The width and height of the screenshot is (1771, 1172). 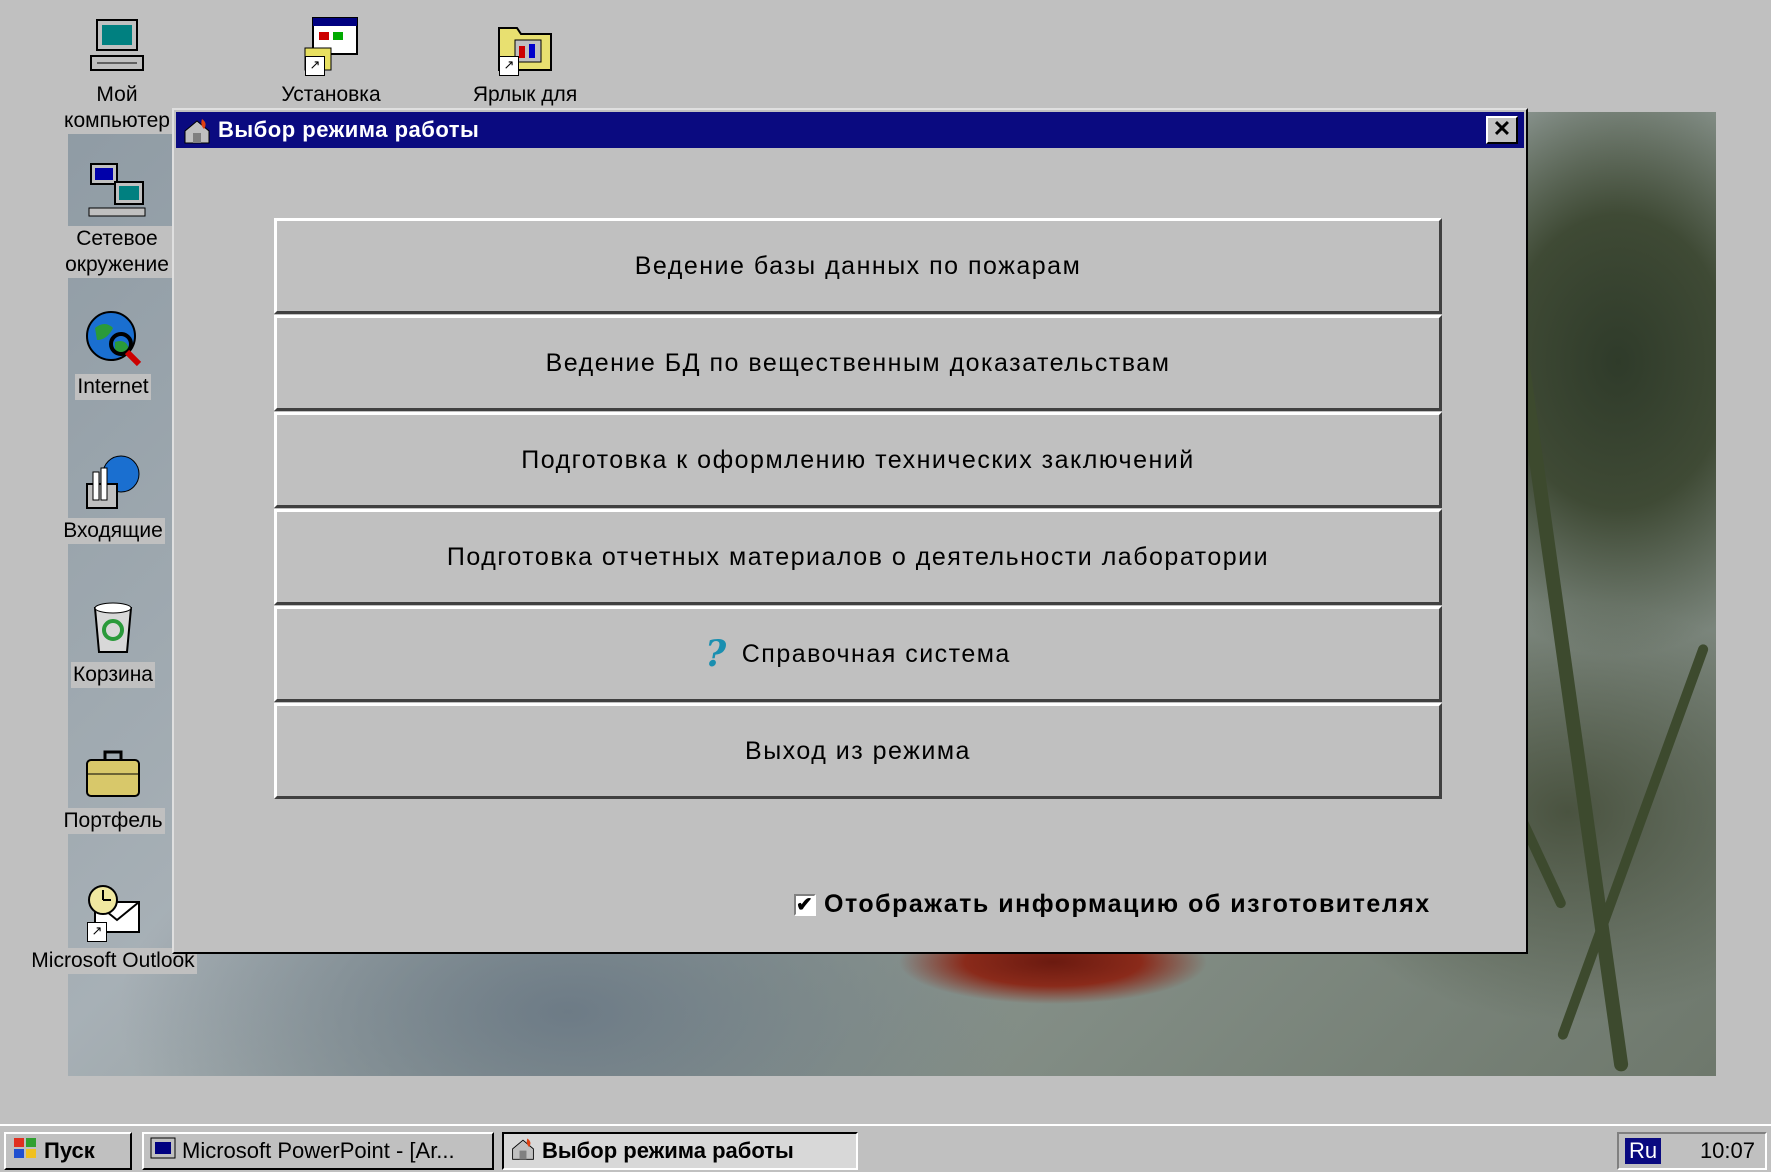 What do you see at coordinates (117, 46) in the screenshot?
I see `computer-icon` at bounding box center [117, 46].